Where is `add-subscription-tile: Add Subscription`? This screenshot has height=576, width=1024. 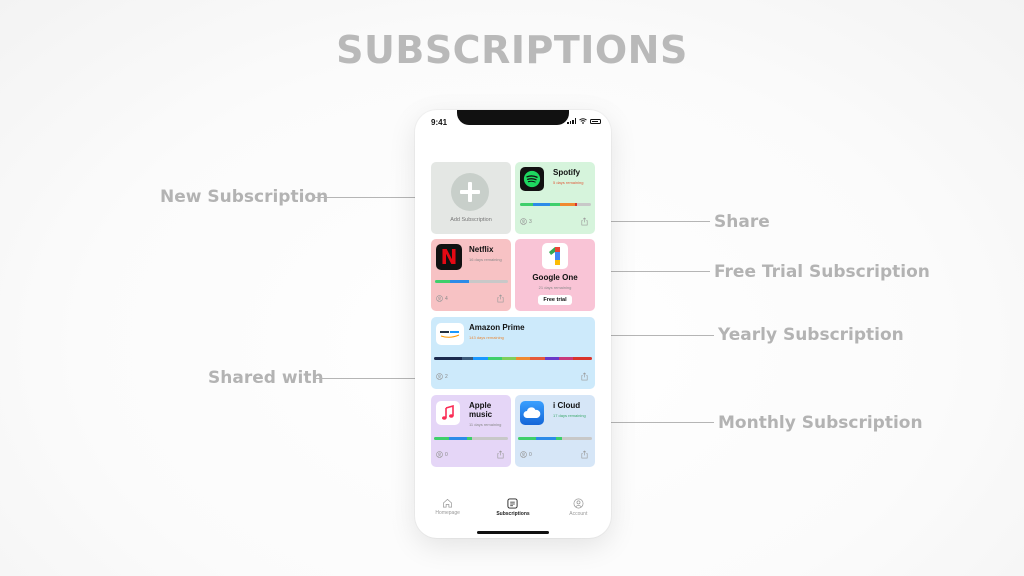 add-subscription-tile: Add Subscription is located at coordinates (471, 198).